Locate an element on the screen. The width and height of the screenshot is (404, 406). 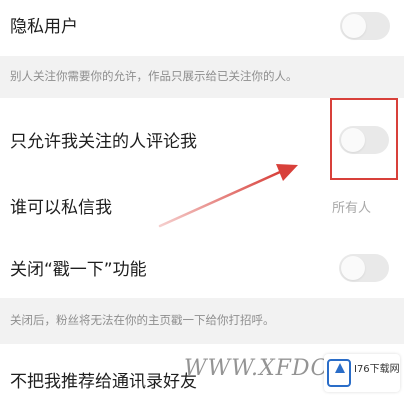
setting-label-no-contact-recommend: 不把我推荐给通讯录好友 is located at coordinates (103, 382).